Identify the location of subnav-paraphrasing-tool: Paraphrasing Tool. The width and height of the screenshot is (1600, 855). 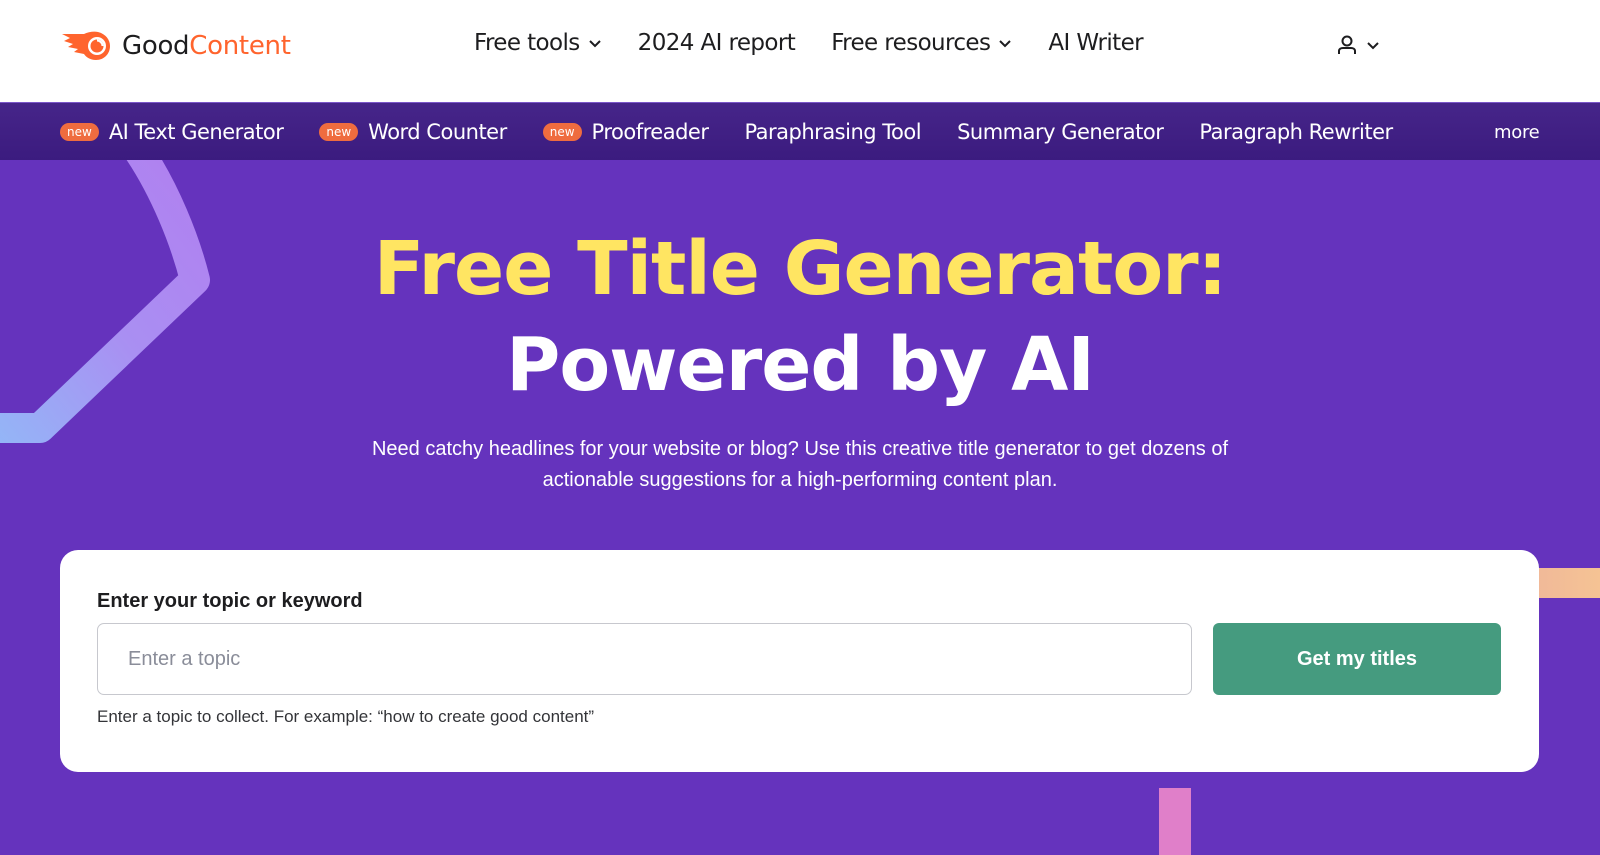
(832, 132).